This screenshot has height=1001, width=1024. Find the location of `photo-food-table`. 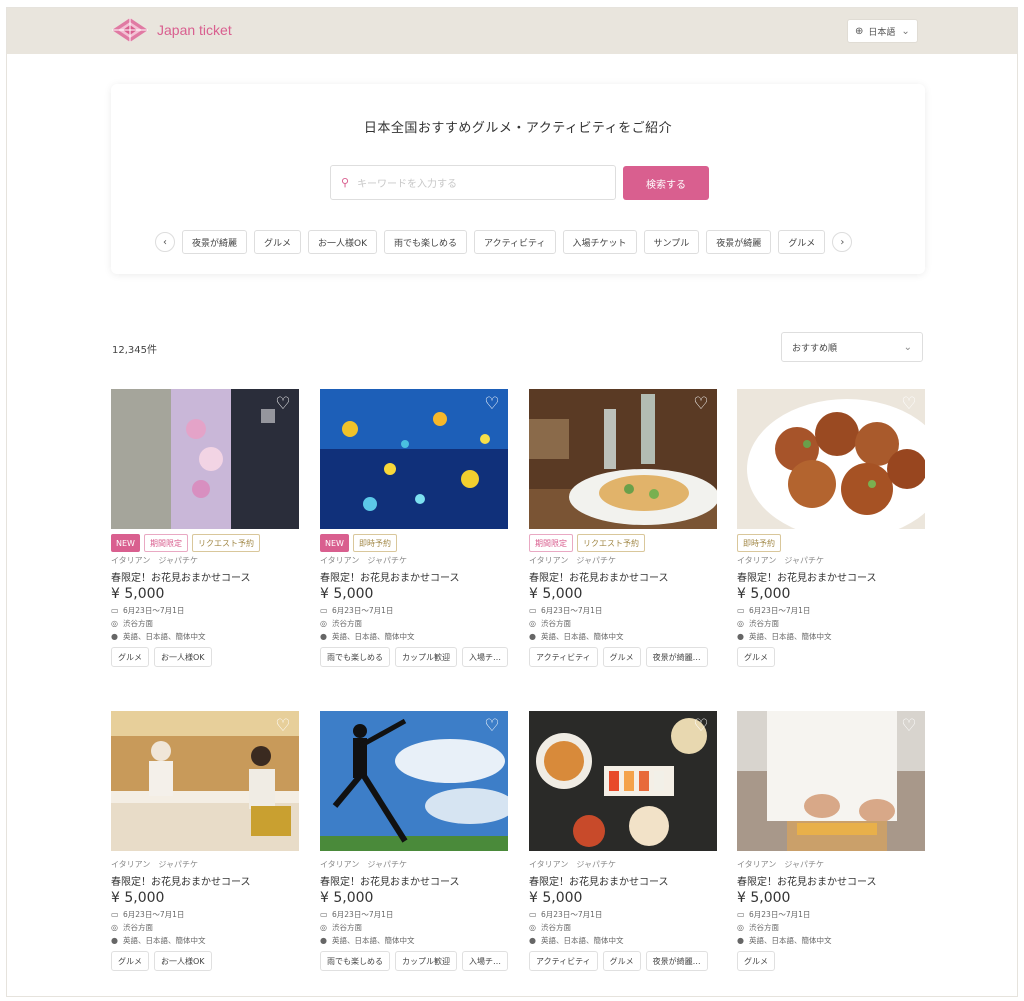

photo-food-table is located at coordinates (623, 781).